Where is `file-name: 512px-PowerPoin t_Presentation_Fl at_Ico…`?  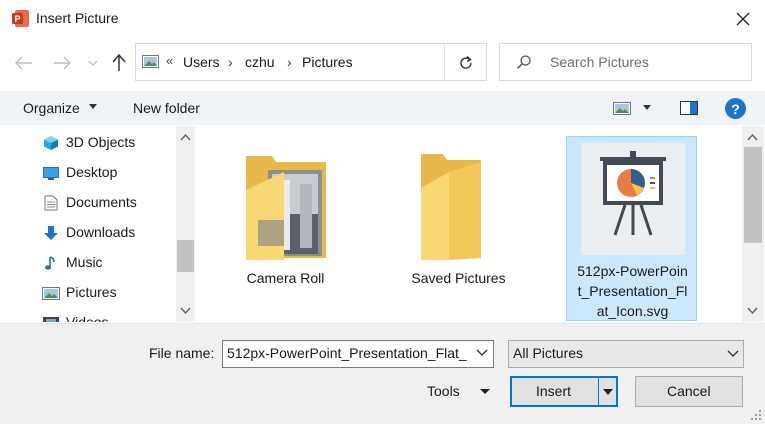
file-name: 512px-PowerPoin t_Presentation_Fl at_Ico… is located at coordinates (632, 291).